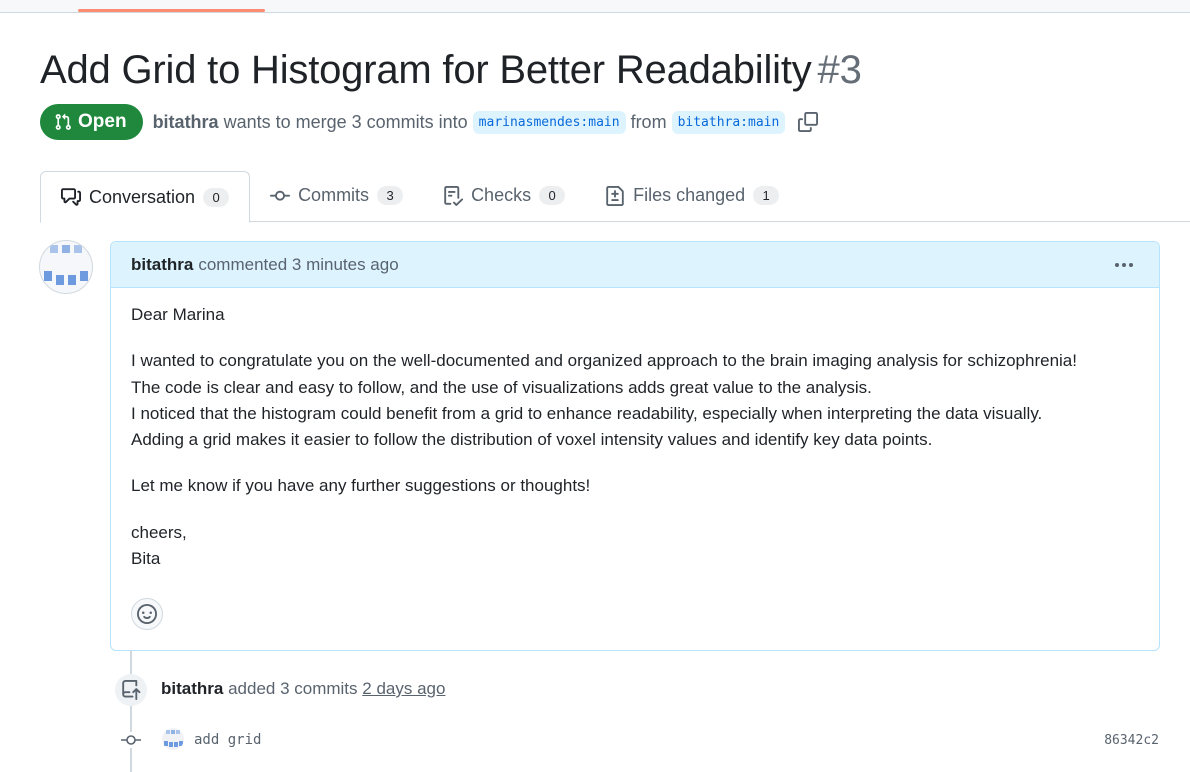 Image resolution: width=1190 pixels, height=772 pixels. What do you see at coordinates (102, 121) in the screenshot?
I see `state-label: Open` at bounding box center [102, 121].